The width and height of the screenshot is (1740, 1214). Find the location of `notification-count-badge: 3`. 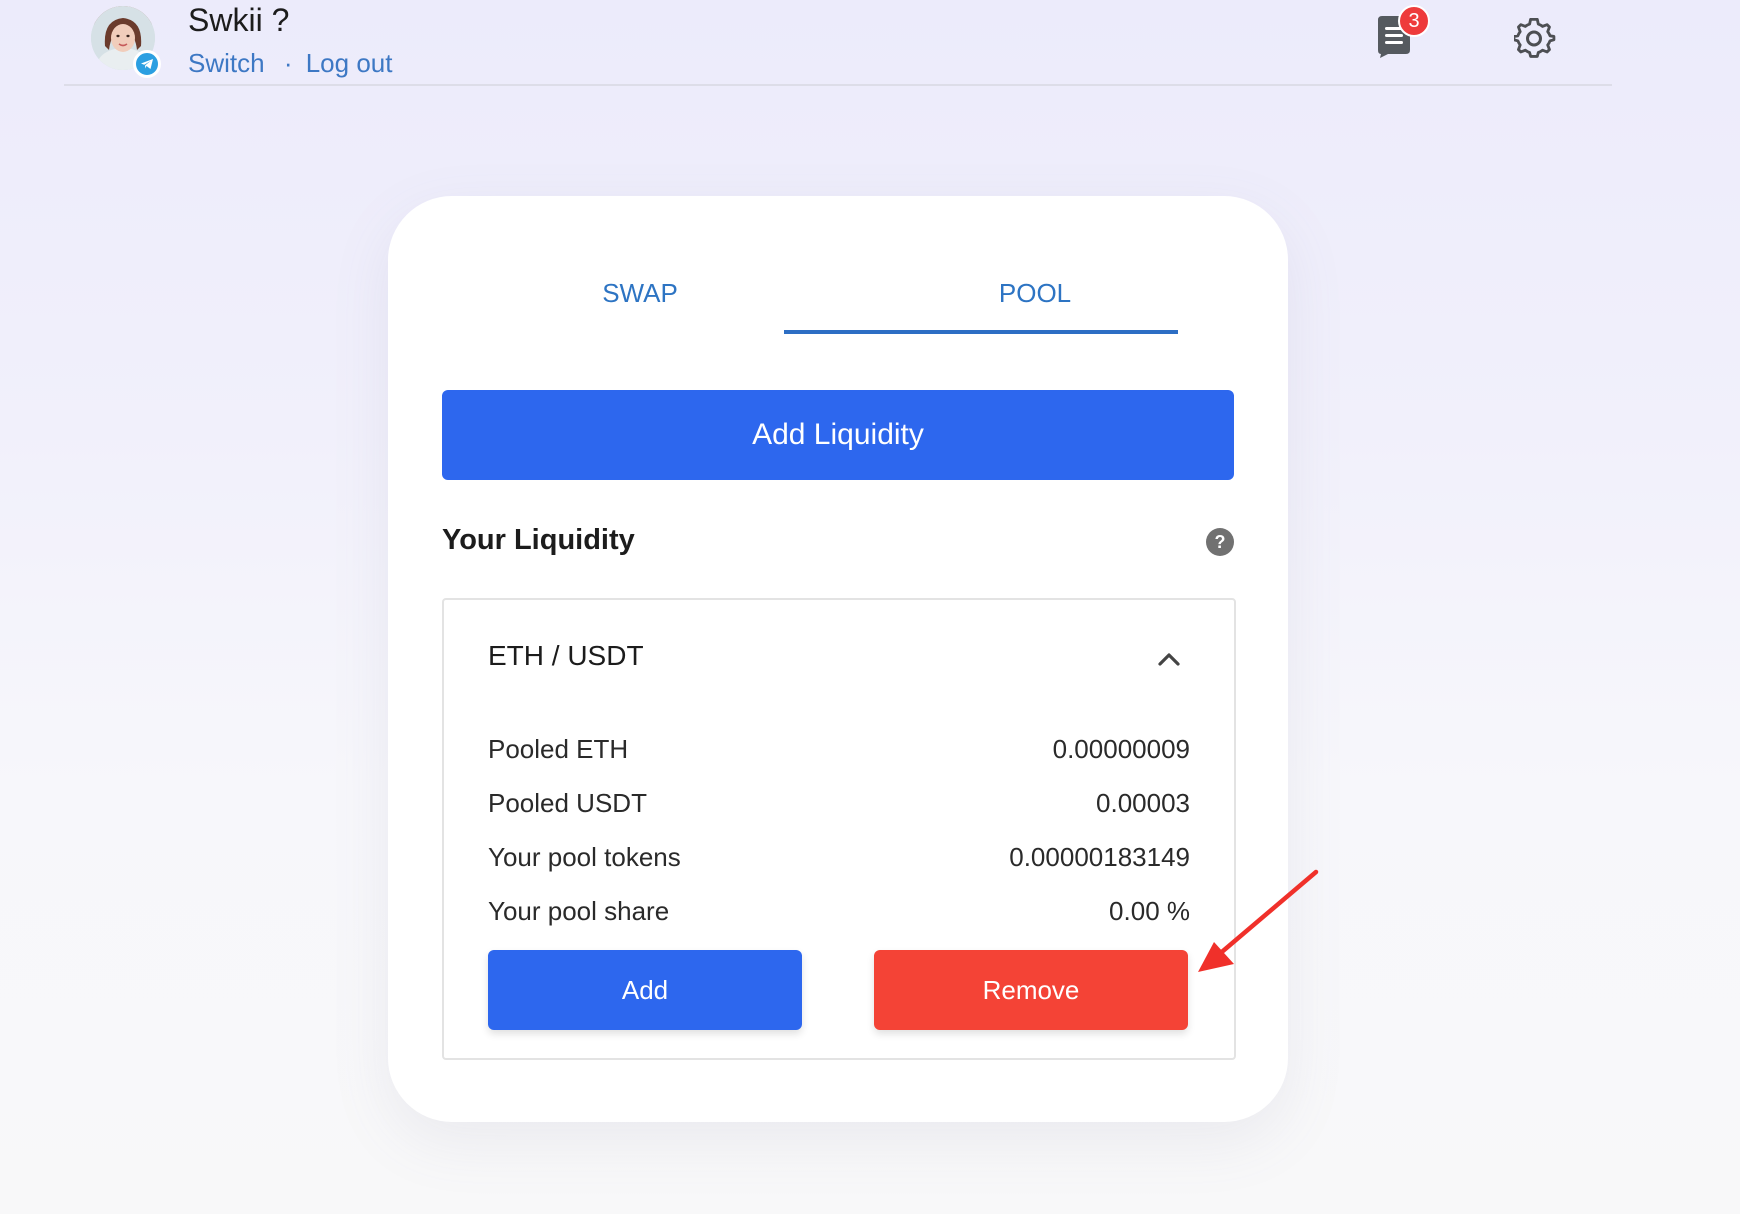

notification-count-badge: 3 is located at coordinates (1414, 21).